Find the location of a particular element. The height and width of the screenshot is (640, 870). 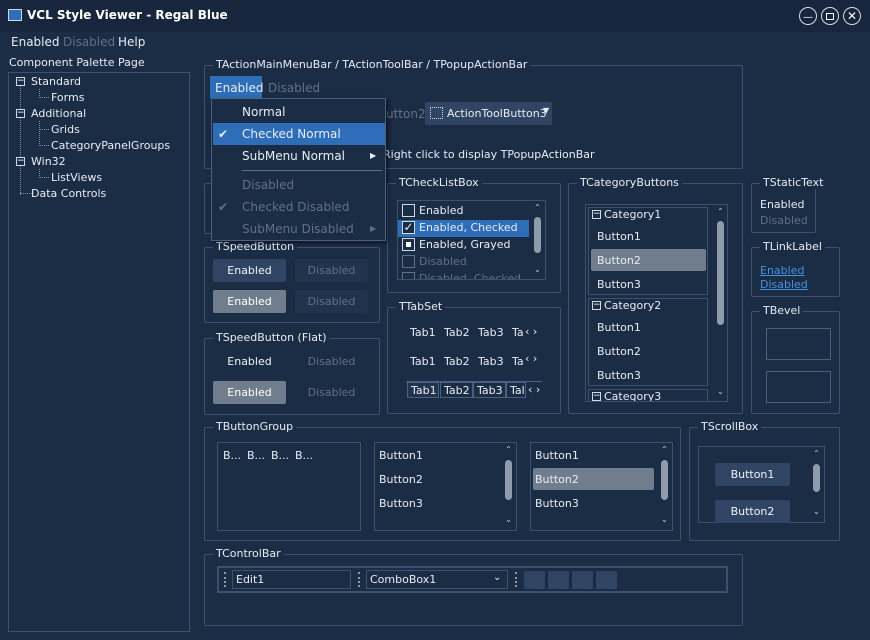

speedbutton-enabled-down: Enabled is located at coordinates (249, 301).